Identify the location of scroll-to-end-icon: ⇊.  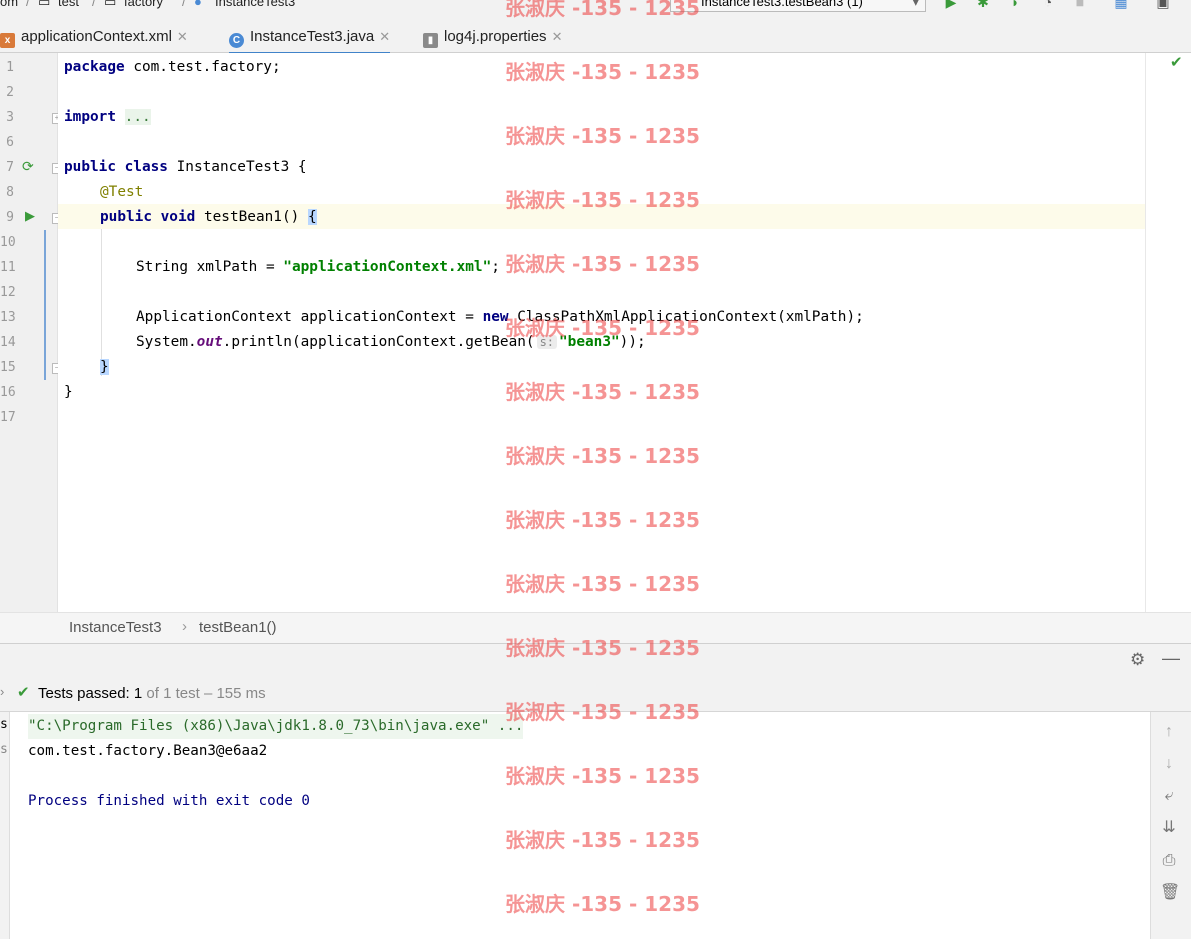
(1169, 828).